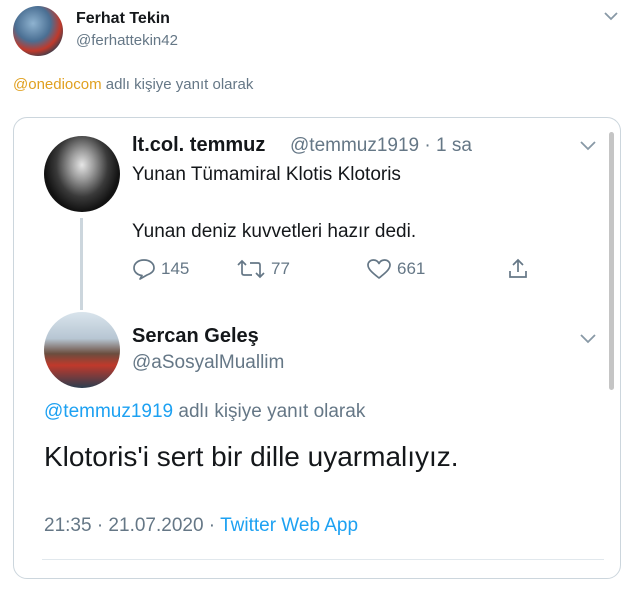 Image resolution: width=635 pixels, height=592 pixels. I want to click on reply-tweet-text: Klotoris'i sert bir dille uyarmalıyız., so click(251, 456).